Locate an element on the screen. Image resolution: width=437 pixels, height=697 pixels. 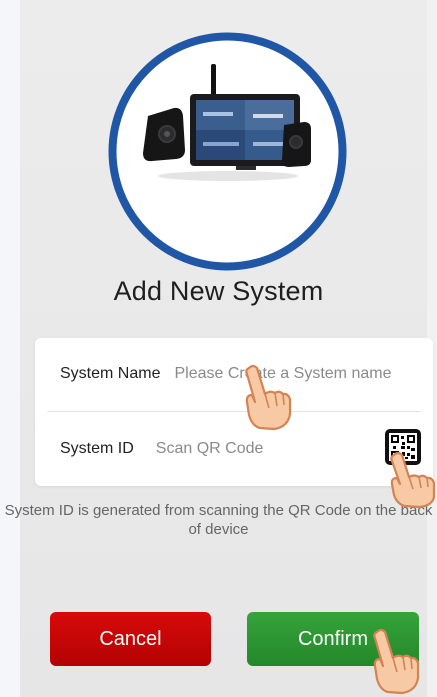
system-name-label: System Name is located at coordinates (110, 373).